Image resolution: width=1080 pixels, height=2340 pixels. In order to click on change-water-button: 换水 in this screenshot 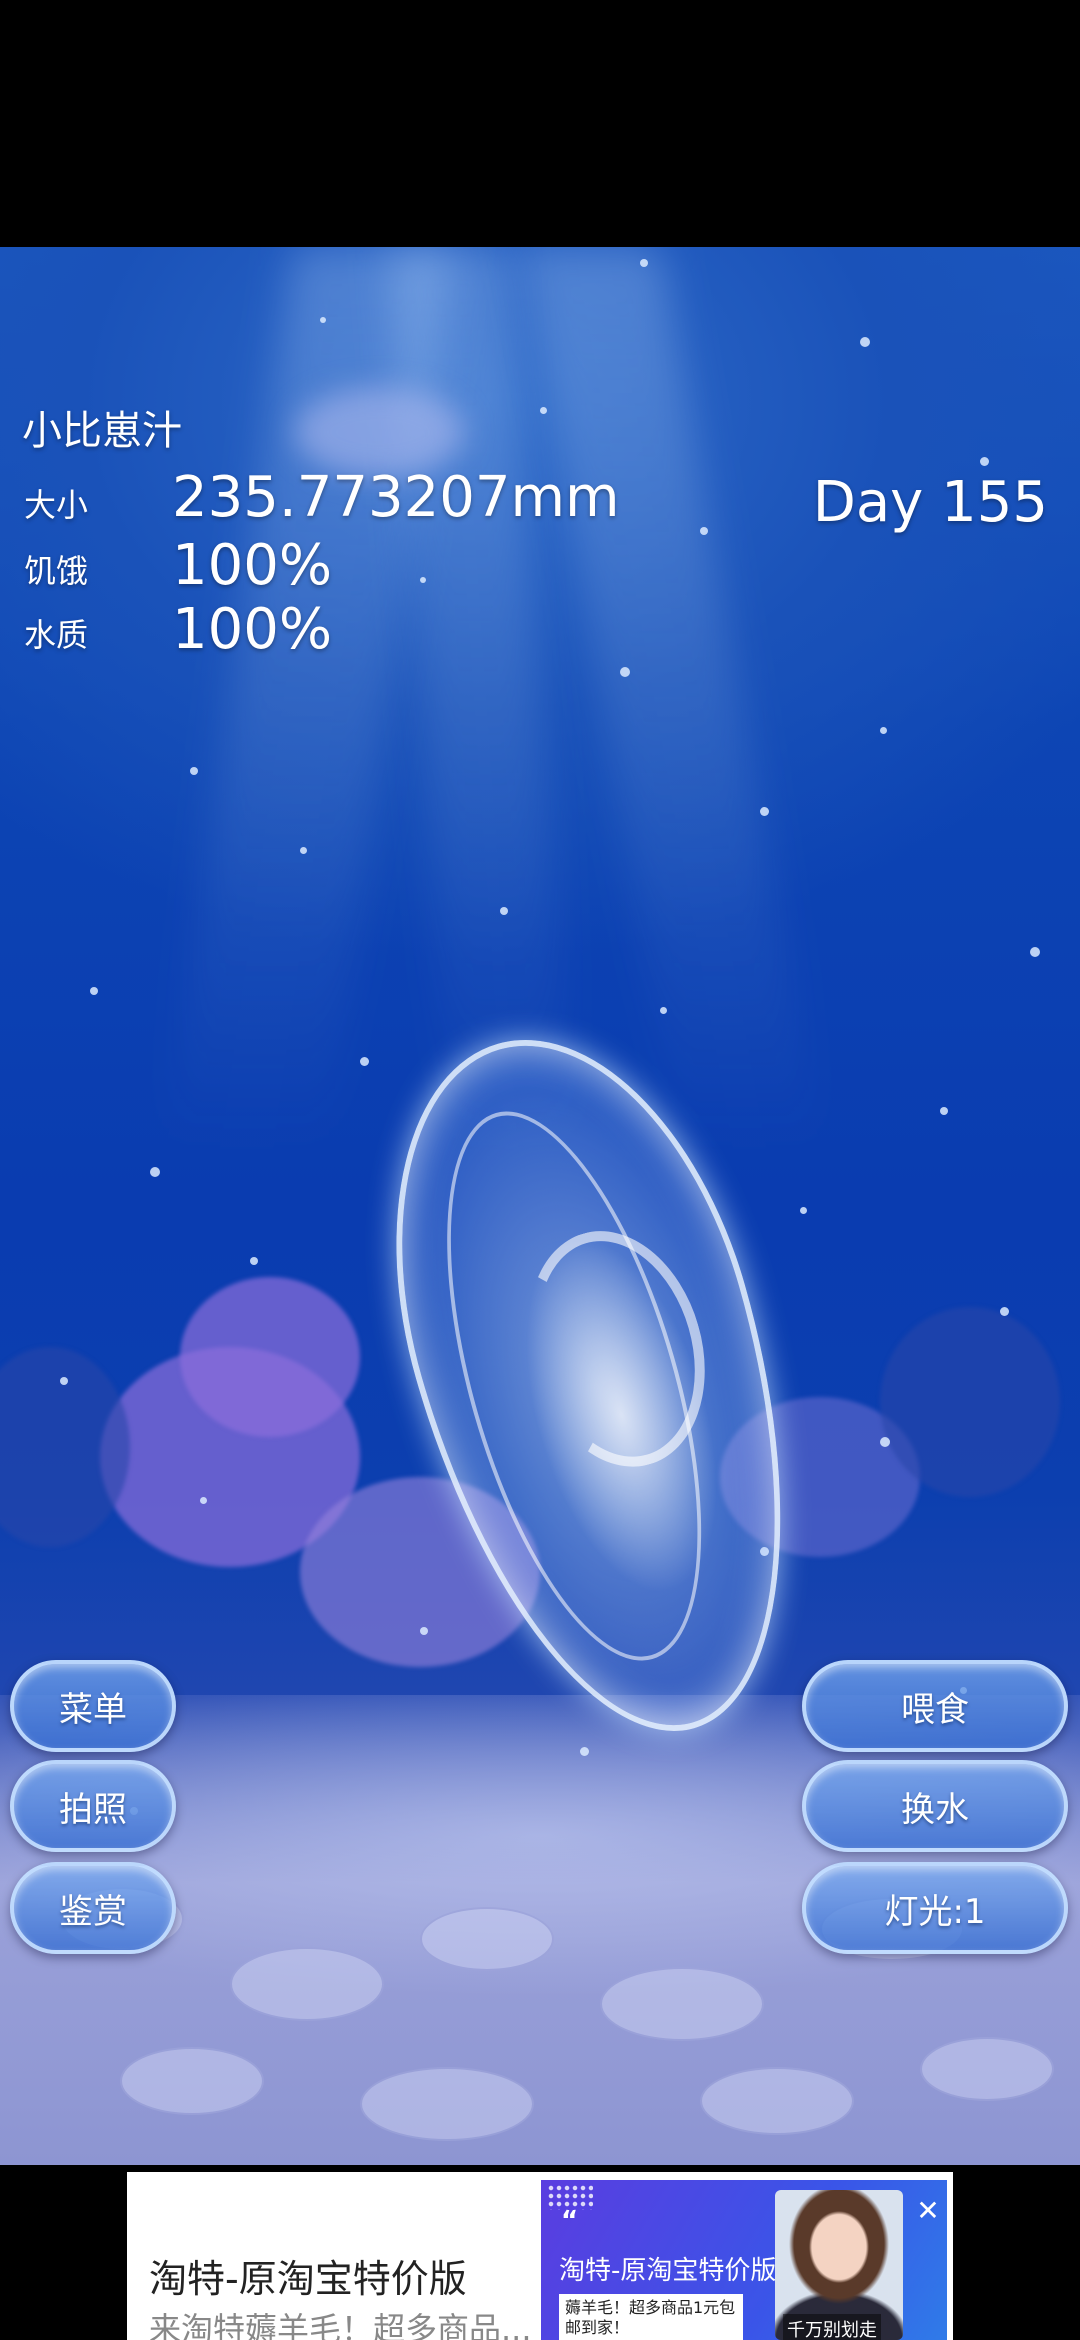, I will do `click(935, 1806)`.